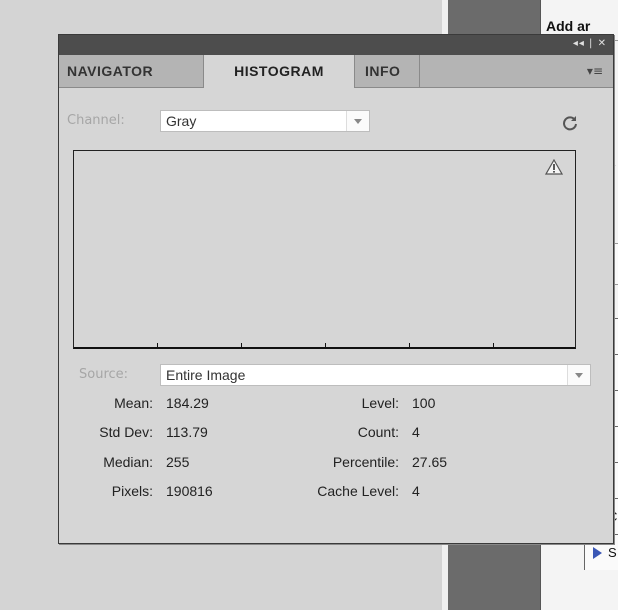 The width and height of the screenshot is (618, 610). What do you see at coordinates (133, 403) in the screenshot?
I see `mean-label: Mean:` at bounding box center [133, 403].